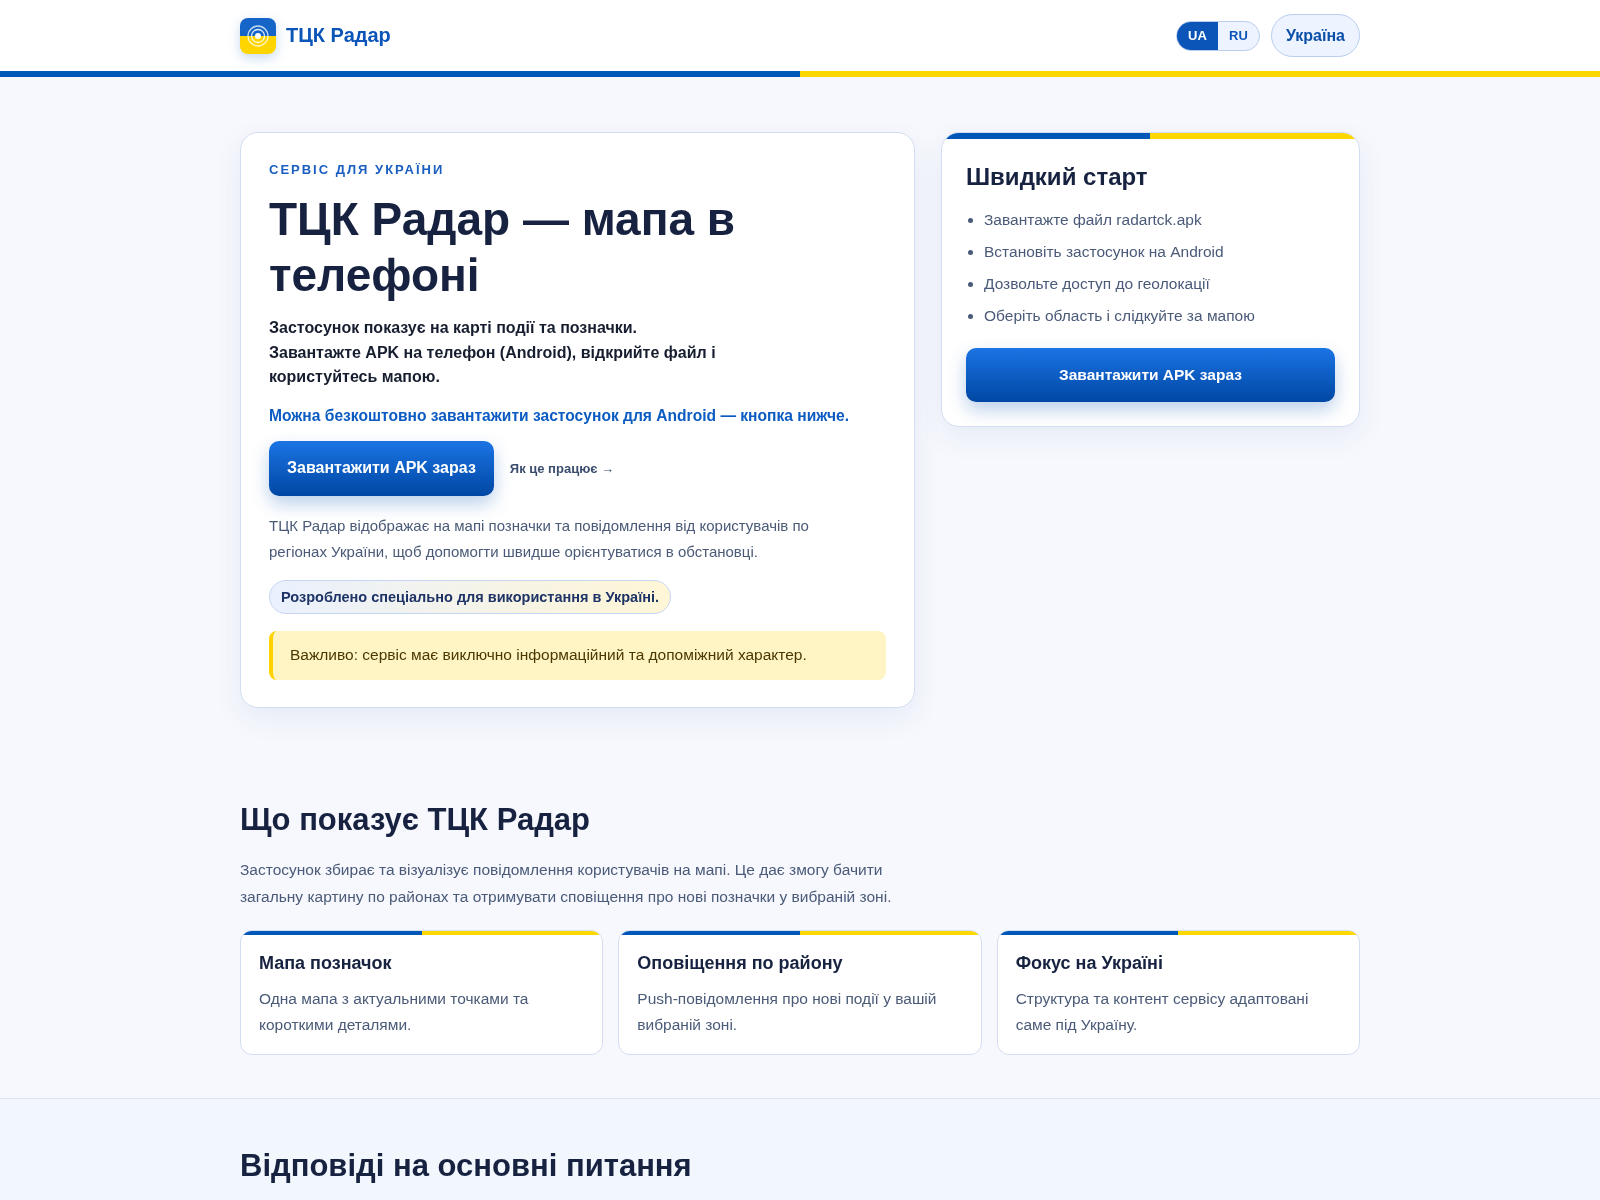 This screenshot has width=1600, height=1200. I want to click on hero-description: ТЦК Радар відображає на мапі позначки та повідомлення від користувачів по регіонах України, щоб допомогти швидше орієнтуватися в обстановці., so click(539, 538).